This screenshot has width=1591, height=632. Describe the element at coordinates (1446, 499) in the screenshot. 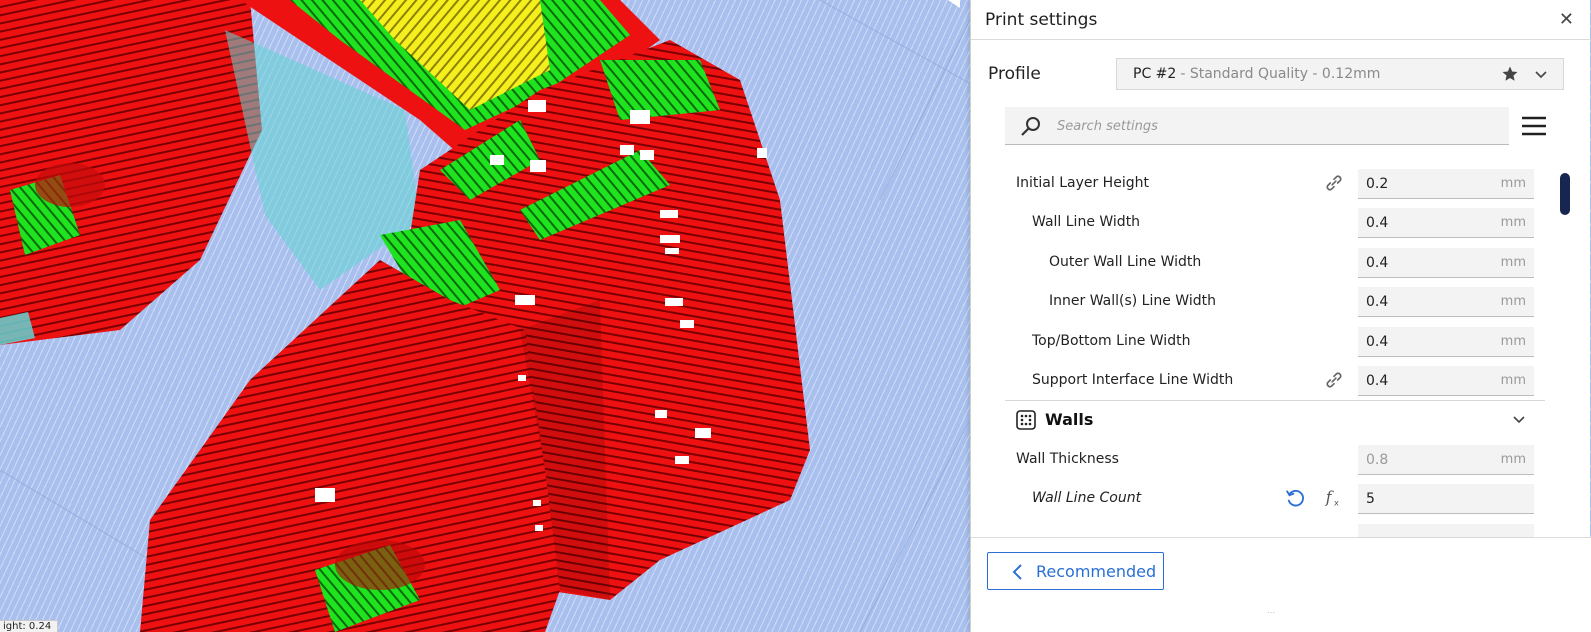

I see `wall-line-count-field: 5` at that location.